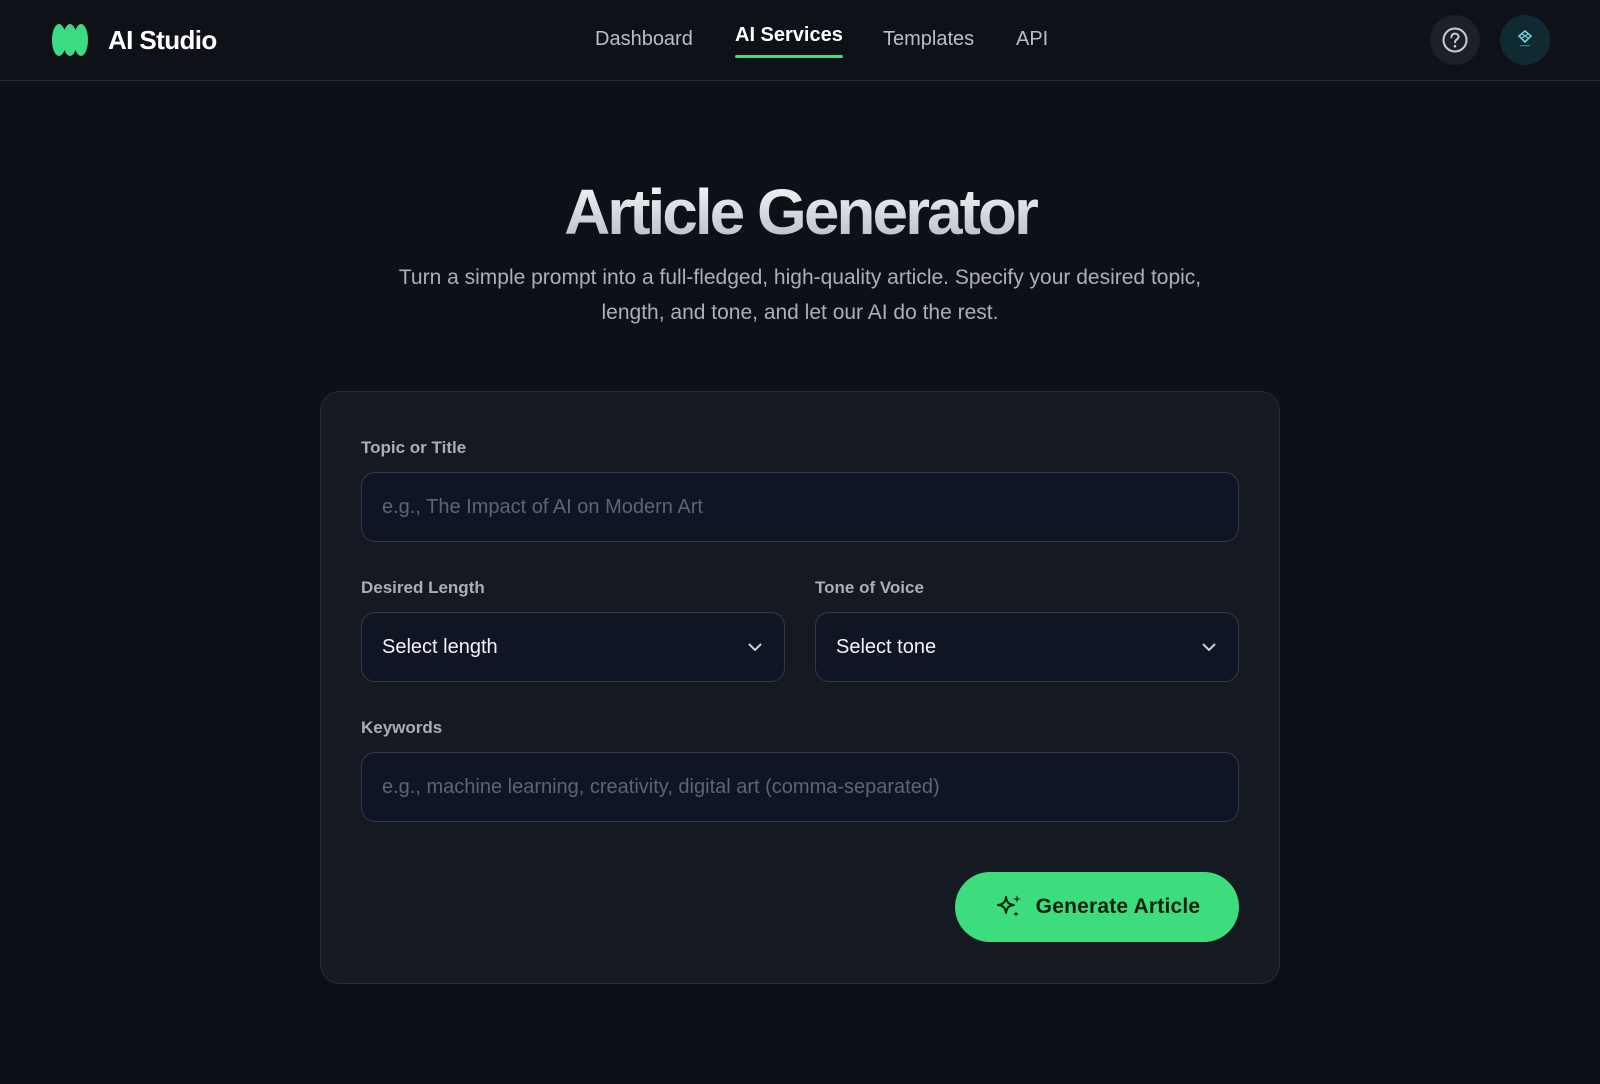  I want to click on page-title: Article Generator, so click(800, 212).